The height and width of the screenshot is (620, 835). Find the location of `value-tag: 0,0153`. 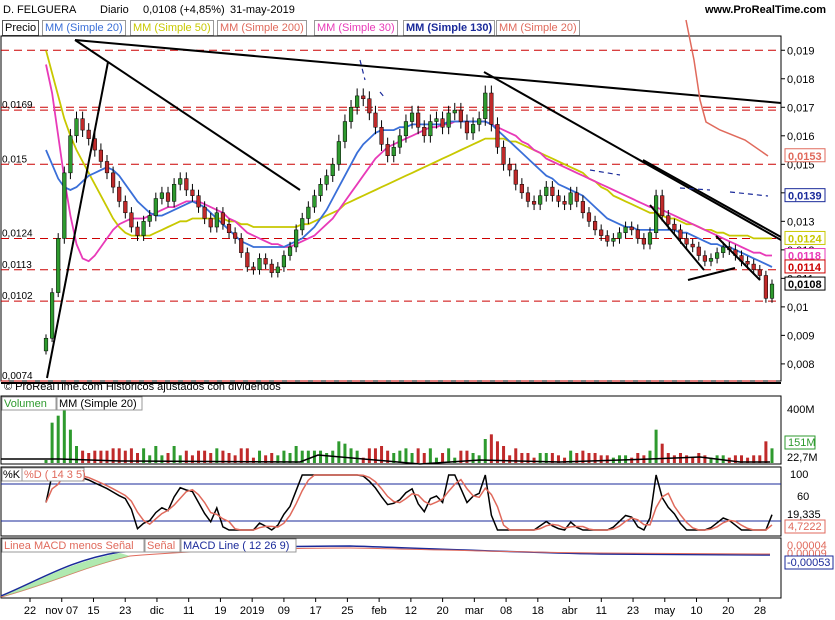

value-tag: 0,0153 is located at coordinates (805, 157).